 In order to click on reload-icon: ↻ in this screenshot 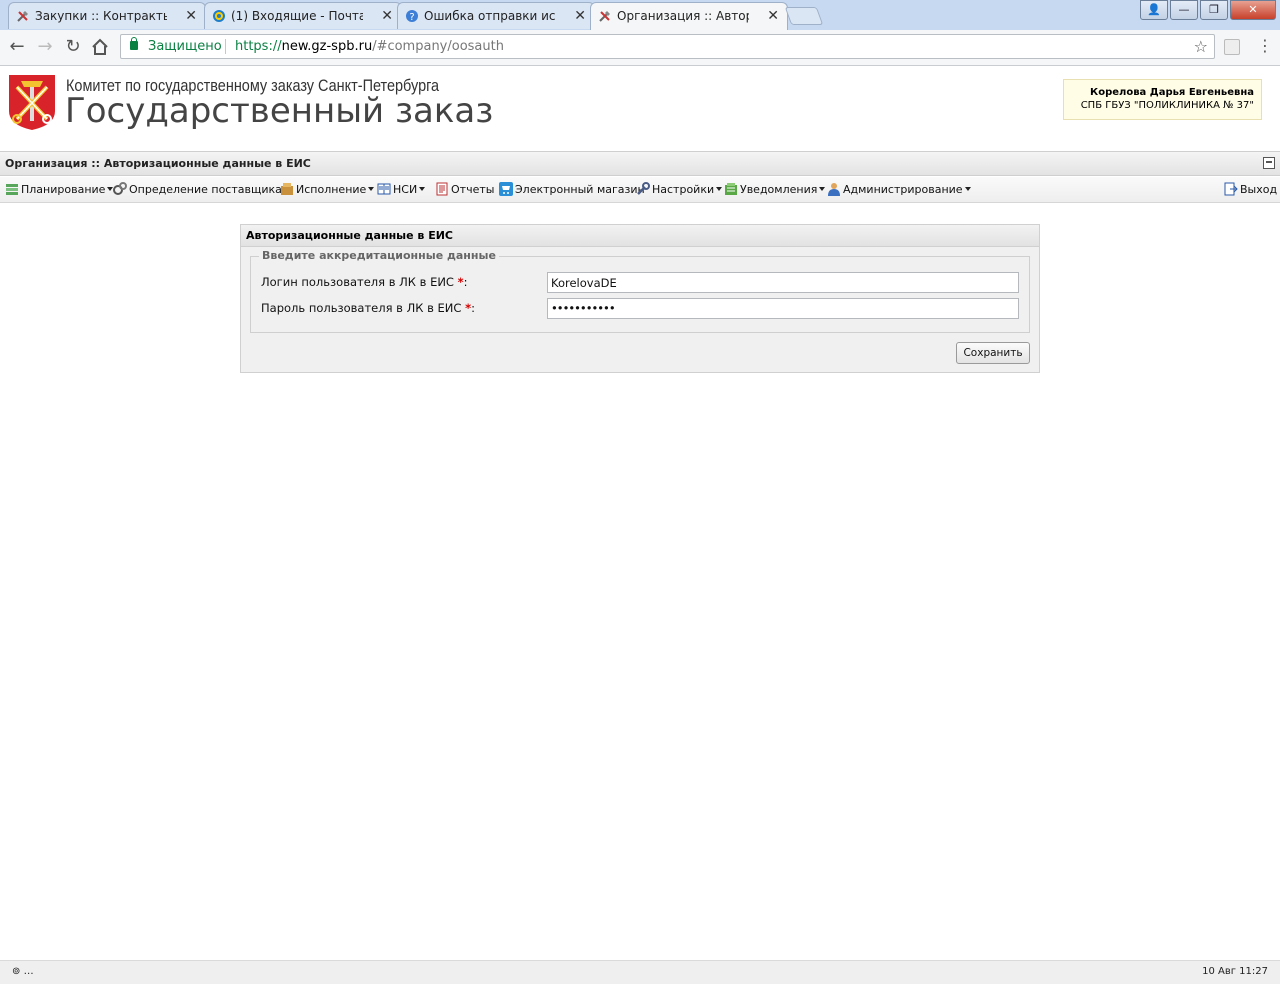, I will do `click(73, 47)`.